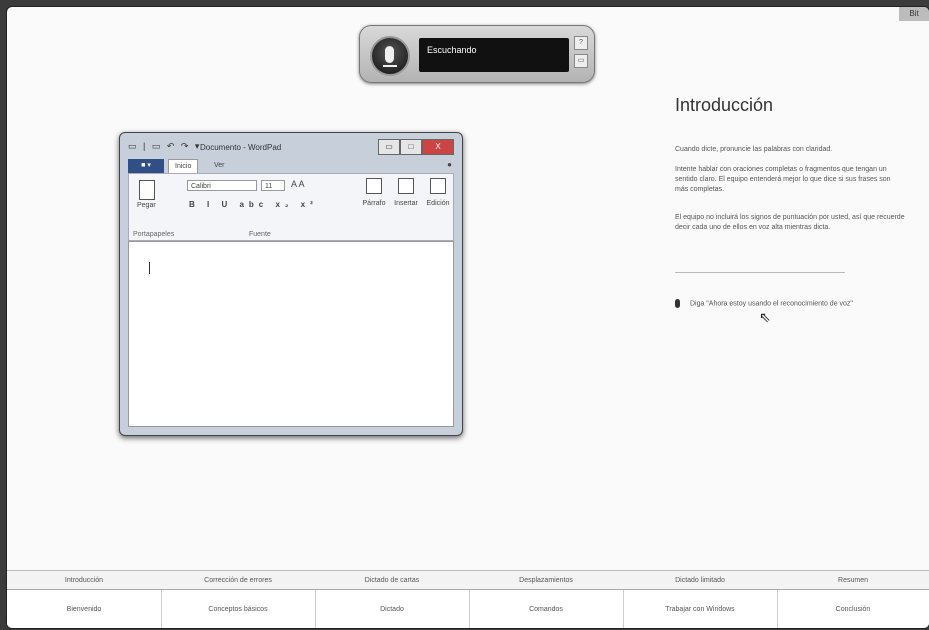 Image resolution: width=929 pixels, height=630 pixels. What do you see at coordinates (411, 147) in the screenshot?
I see `maximize-window-button: □` at bounding box center [411, 147].